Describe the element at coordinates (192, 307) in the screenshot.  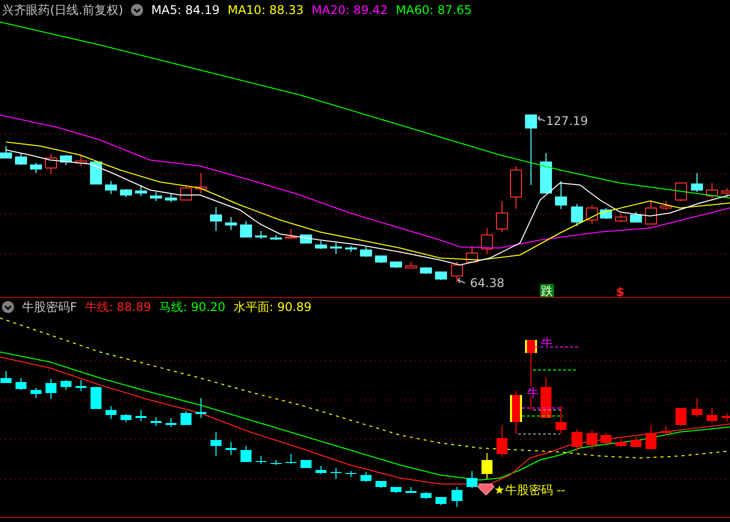
I see `indicator-value: 马线: 90.20` at that location.